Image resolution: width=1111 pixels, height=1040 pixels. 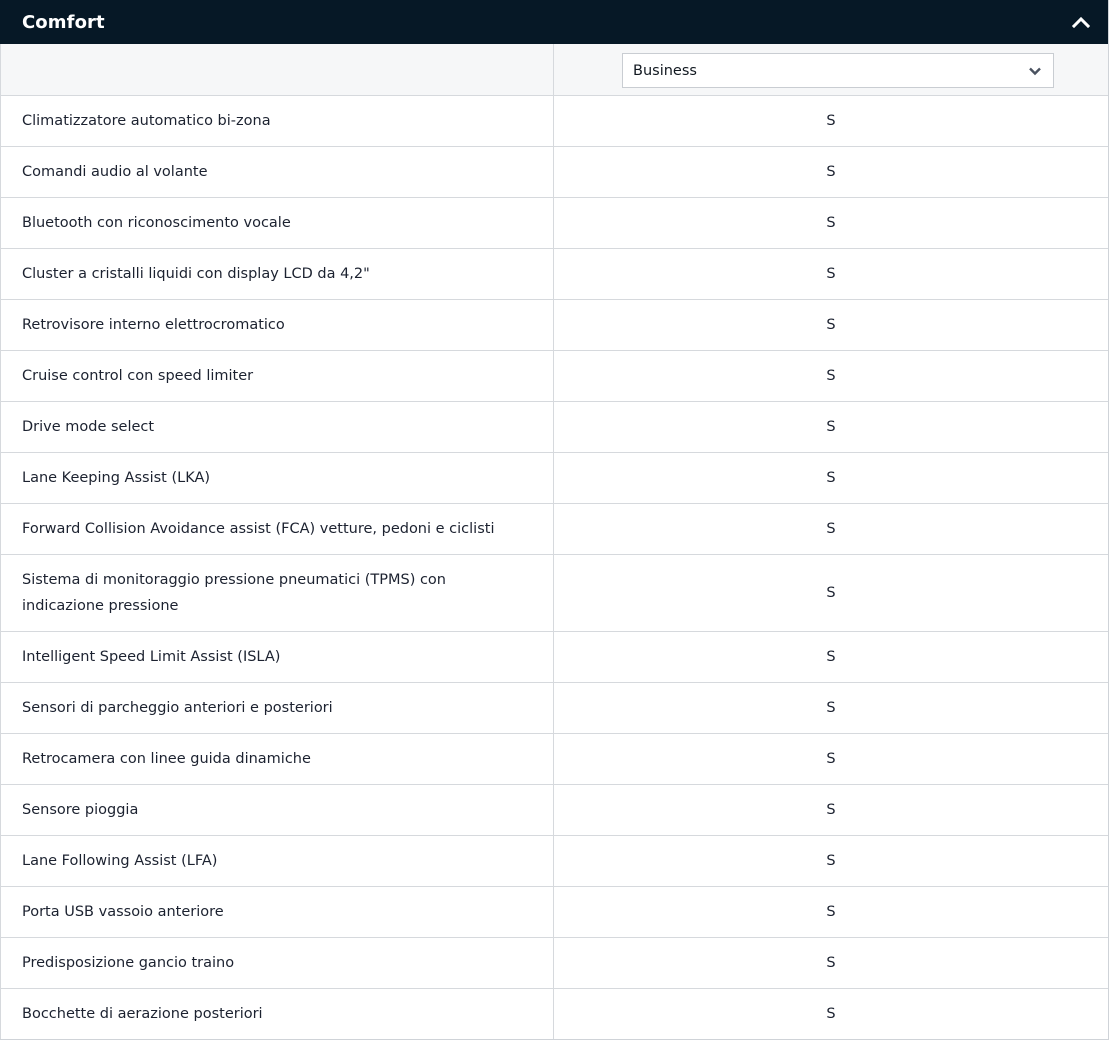 I want to click on table-row: Retrocamera con linee guida dinamiche S, so click(x=554, y=759).